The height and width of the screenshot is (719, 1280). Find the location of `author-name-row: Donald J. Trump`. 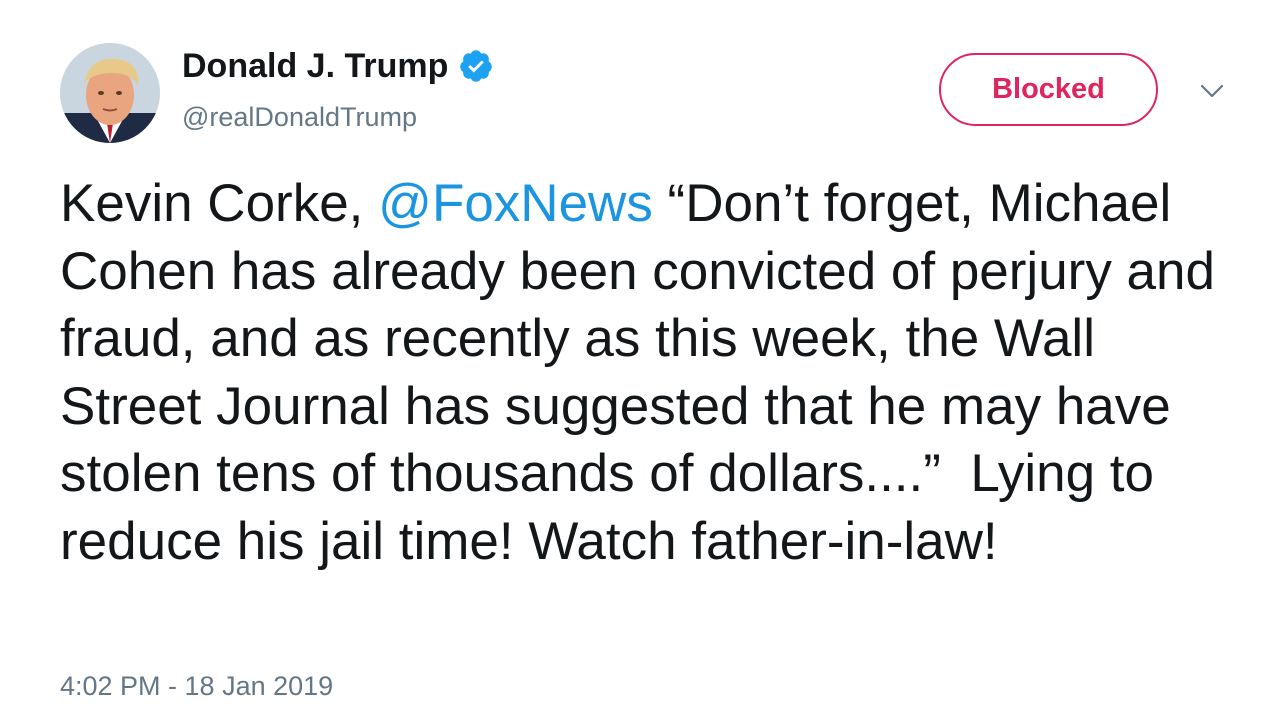

author-name-row: Donald J. Trump is located at coordinates (338, 66).